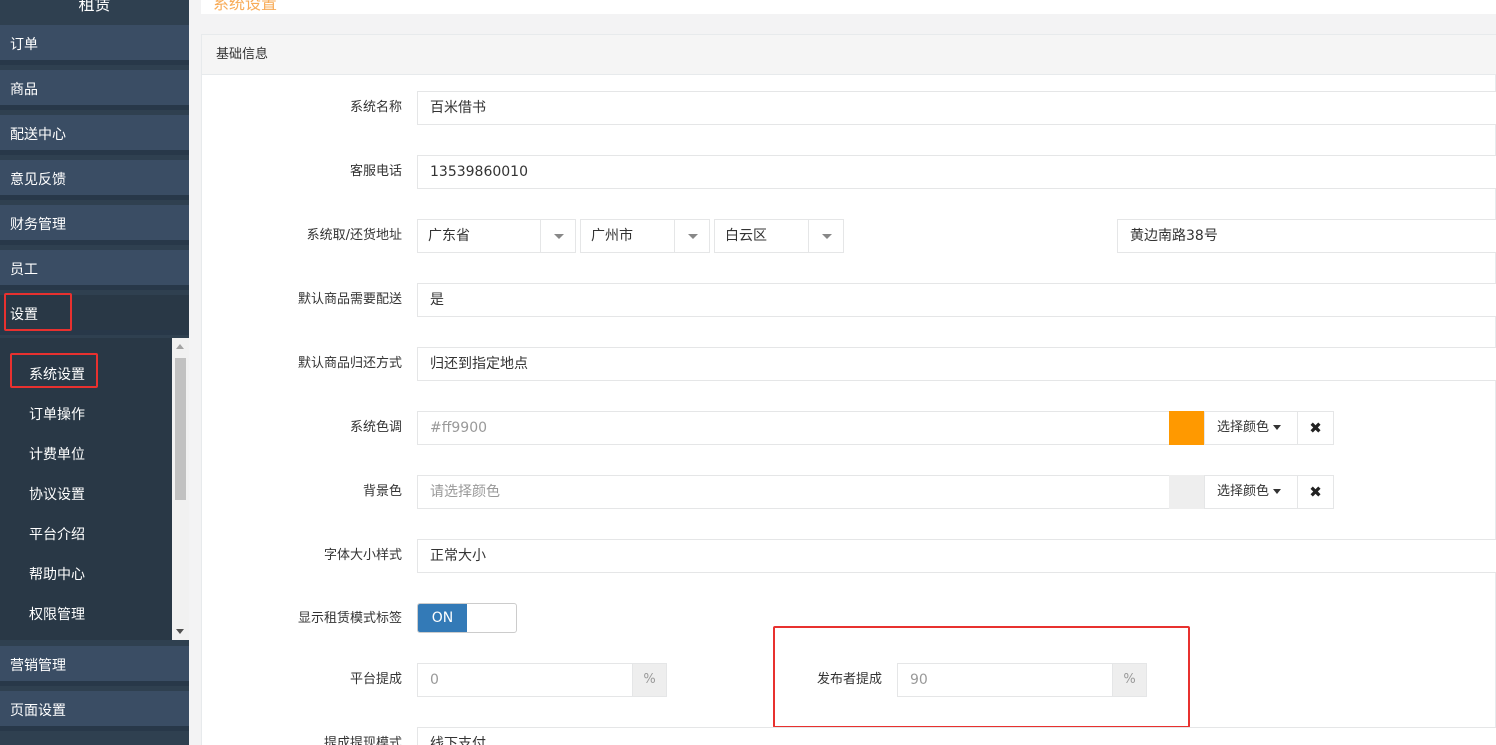  I want to click on rental-tag-toggle: ON, so click(467, 618).